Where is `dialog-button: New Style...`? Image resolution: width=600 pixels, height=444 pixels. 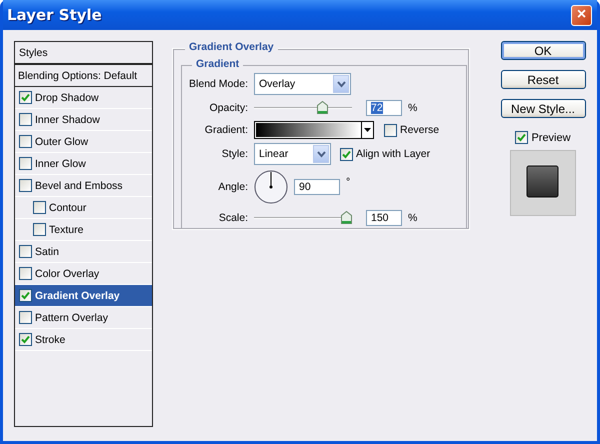 dialog-button: New Style... is located at coordinates (543, 108).